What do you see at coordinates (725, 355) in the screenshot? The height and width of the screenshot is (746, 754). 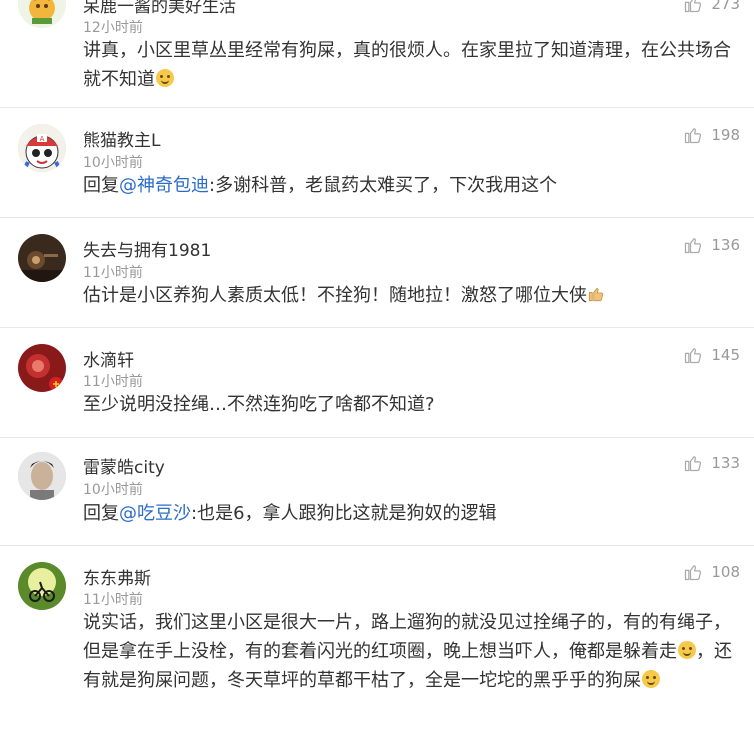 I see `like-count: 145` at bounding box center [725, 355].